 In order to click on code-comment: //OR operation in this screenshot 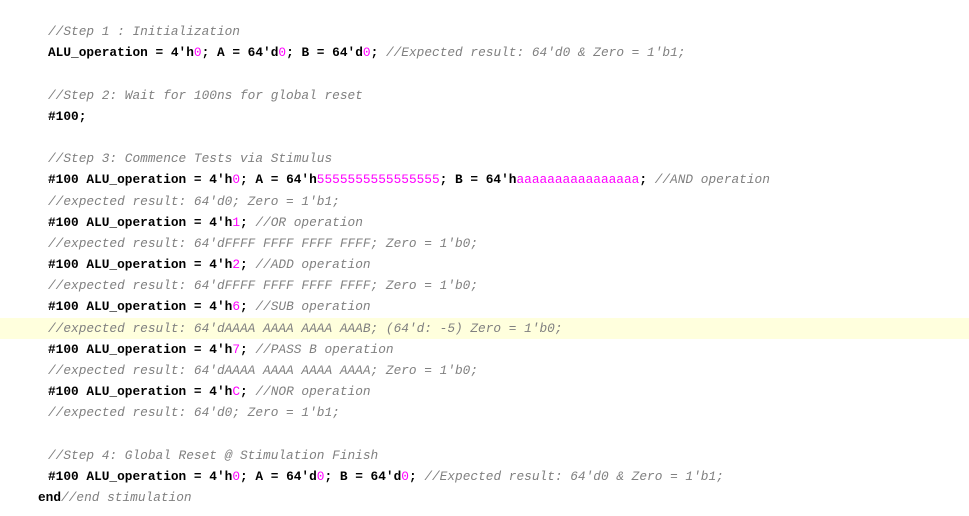, I will do `click(309, 222)`.